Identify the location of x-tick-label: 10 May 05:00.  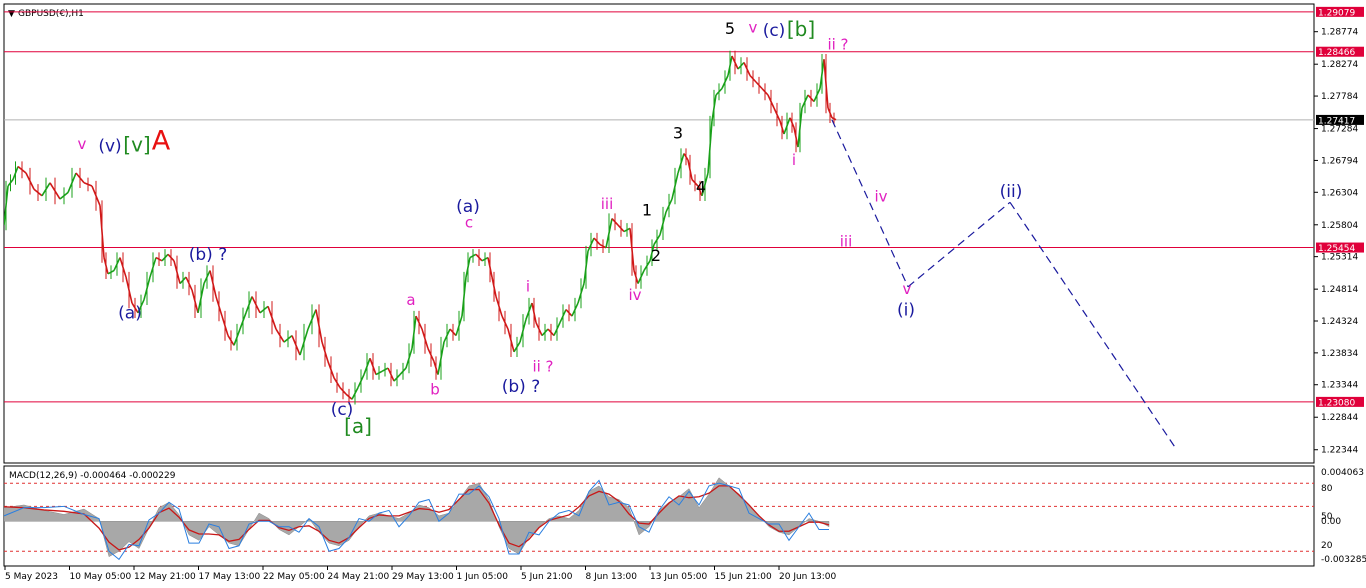
(101, 577).